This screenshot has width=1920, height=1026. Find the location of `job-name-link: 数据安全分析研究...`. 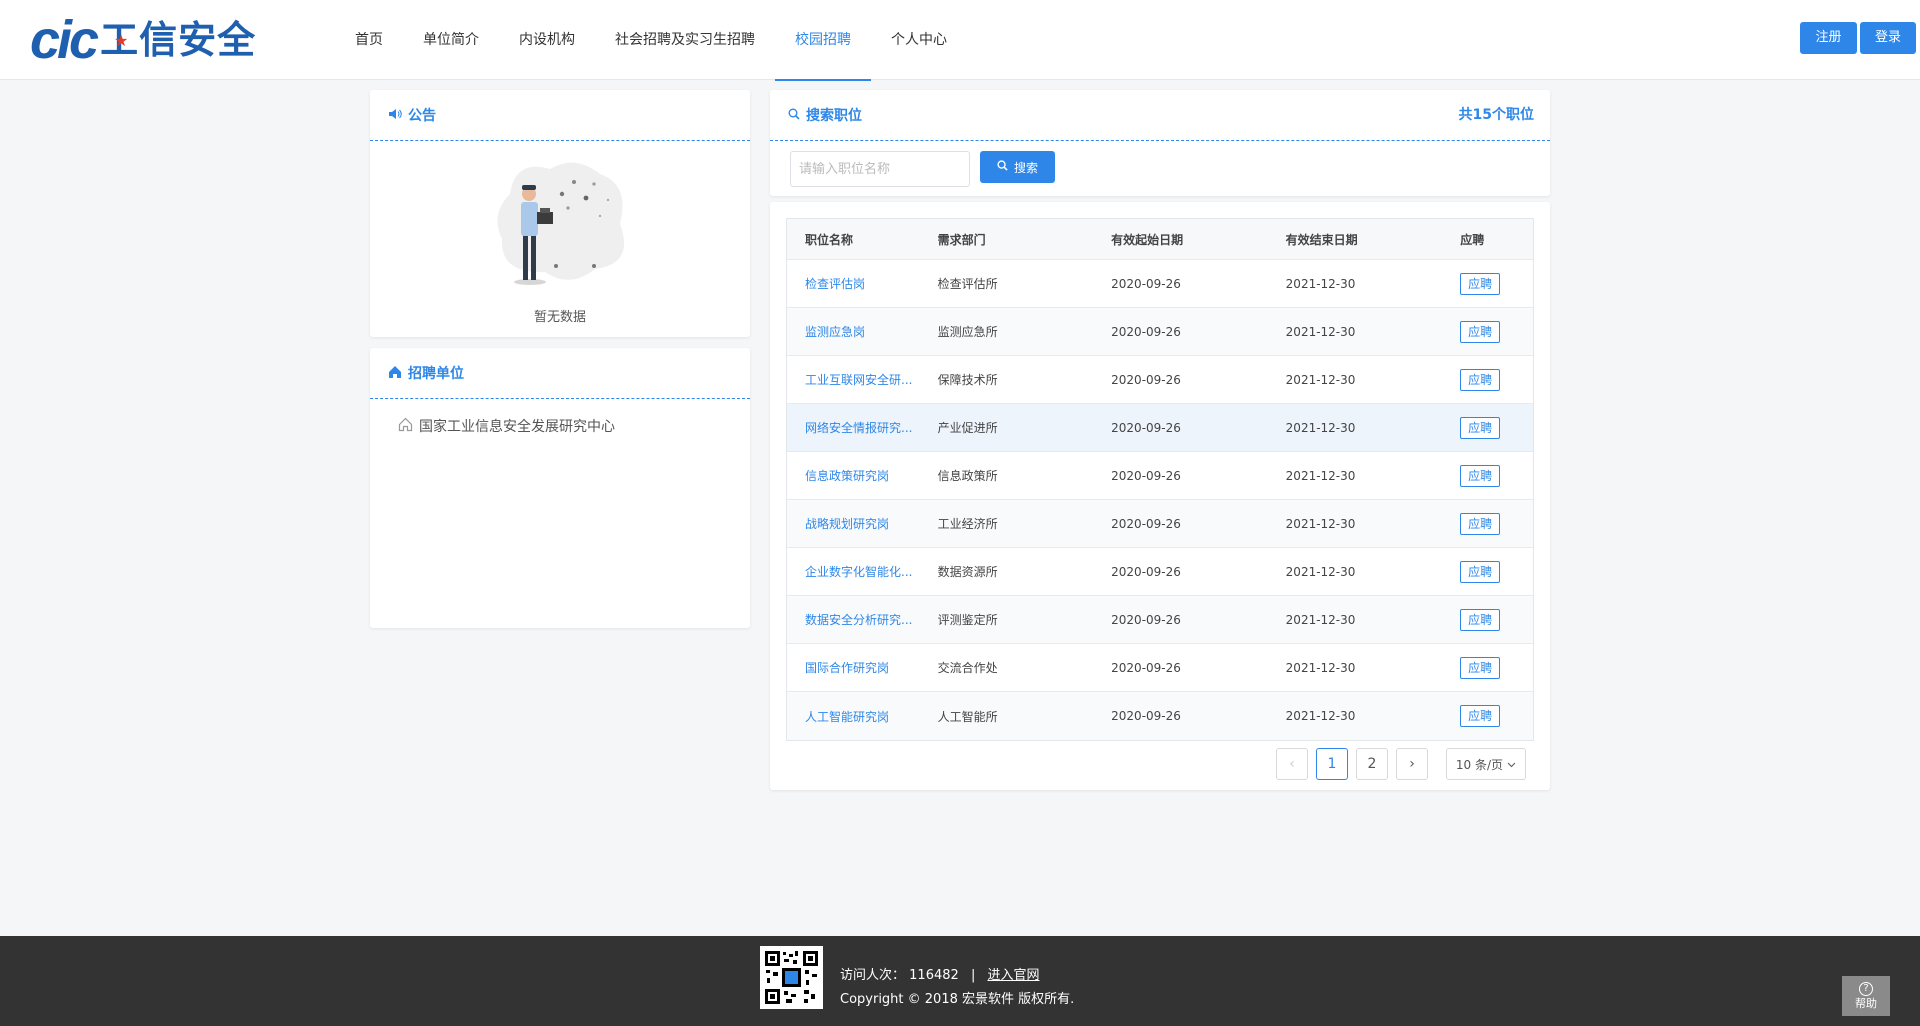

job-name-link: 数据安全分析研究... is located at coordinates (862, 619).